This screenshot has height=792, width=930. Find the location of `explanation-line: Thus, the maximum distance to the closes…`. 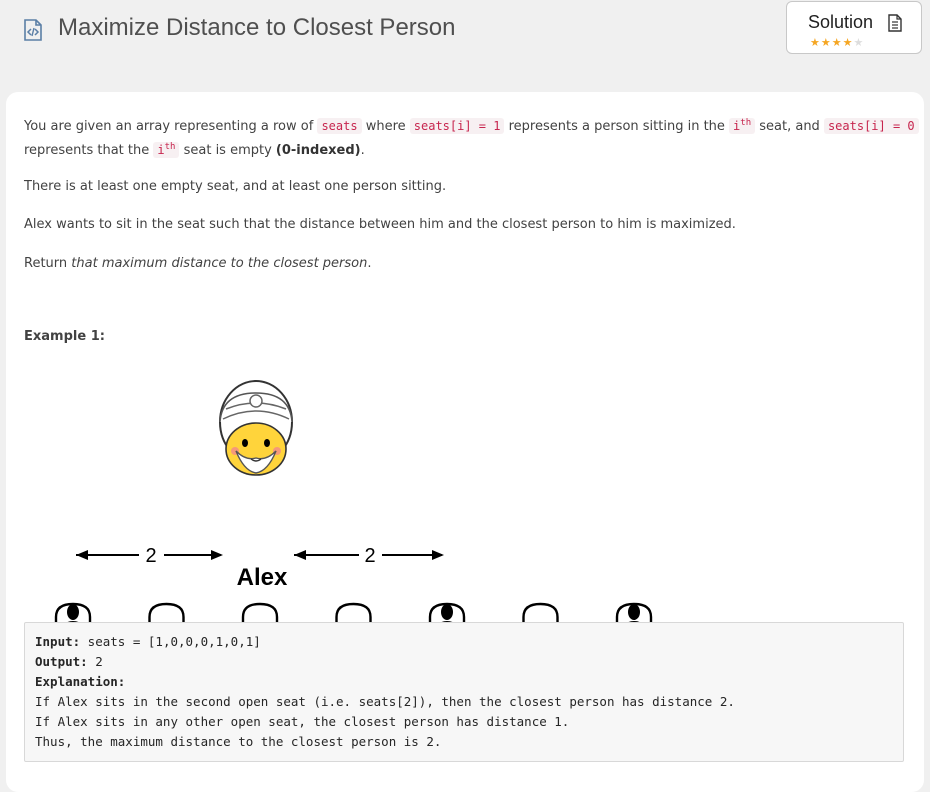

explanation-line: Thus, the maximum distance to the closes… is located at coordinates (238, 741).